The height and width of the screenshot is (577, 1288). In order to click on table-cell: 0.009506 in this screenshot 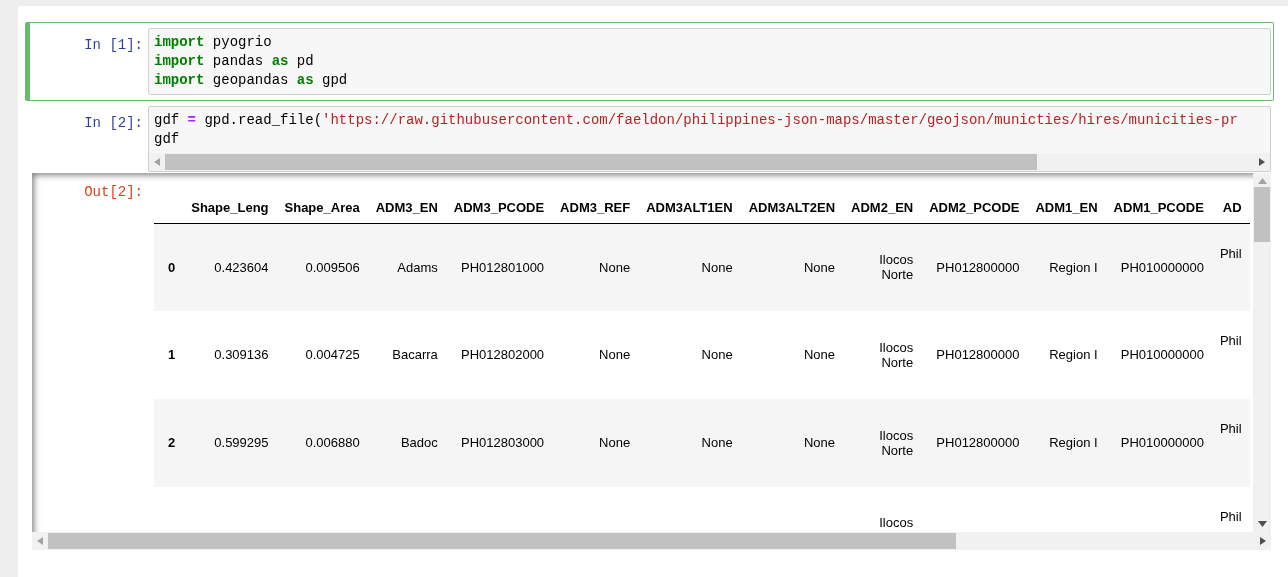, I will do `click(332, 267)`.